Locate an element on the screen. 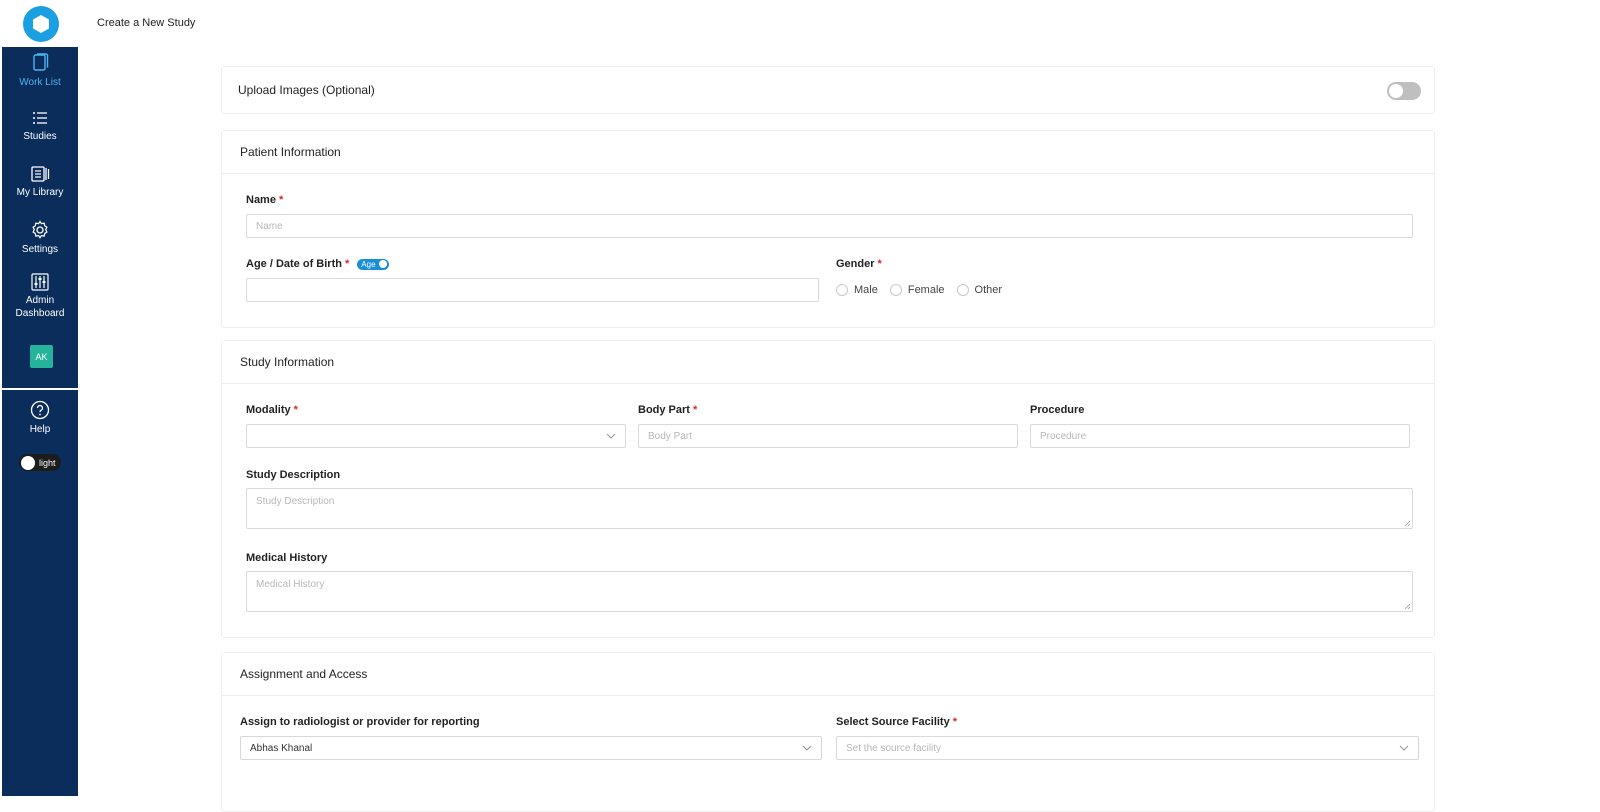 This screenshot has width=1600, height=812. gender-radio-group: Male Female Other is located at coordinates (925, 290).